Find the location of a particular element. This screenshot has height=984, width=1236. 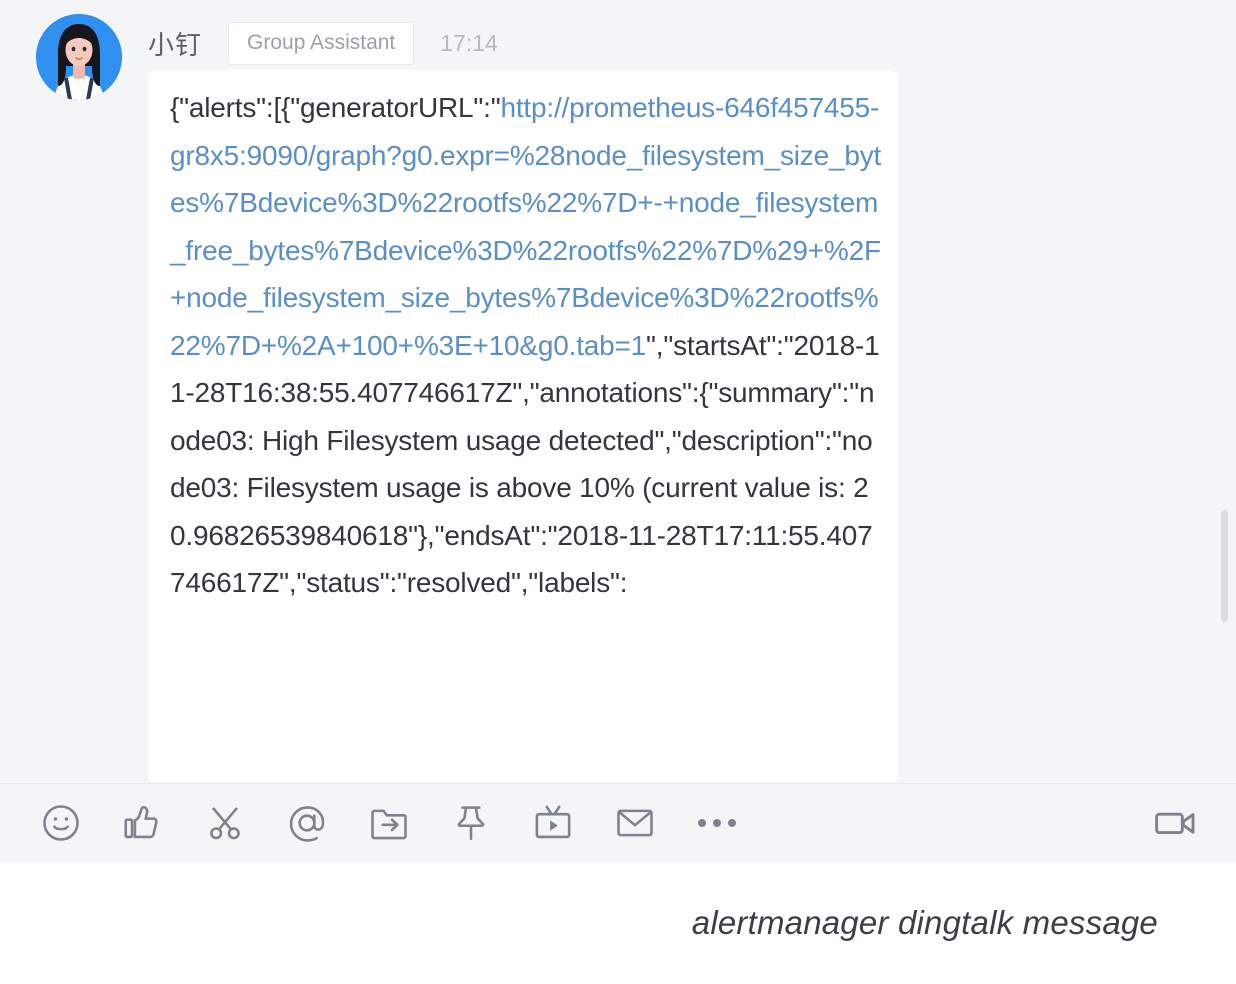

forward-folder-icon is located at coordinates (389, 823).